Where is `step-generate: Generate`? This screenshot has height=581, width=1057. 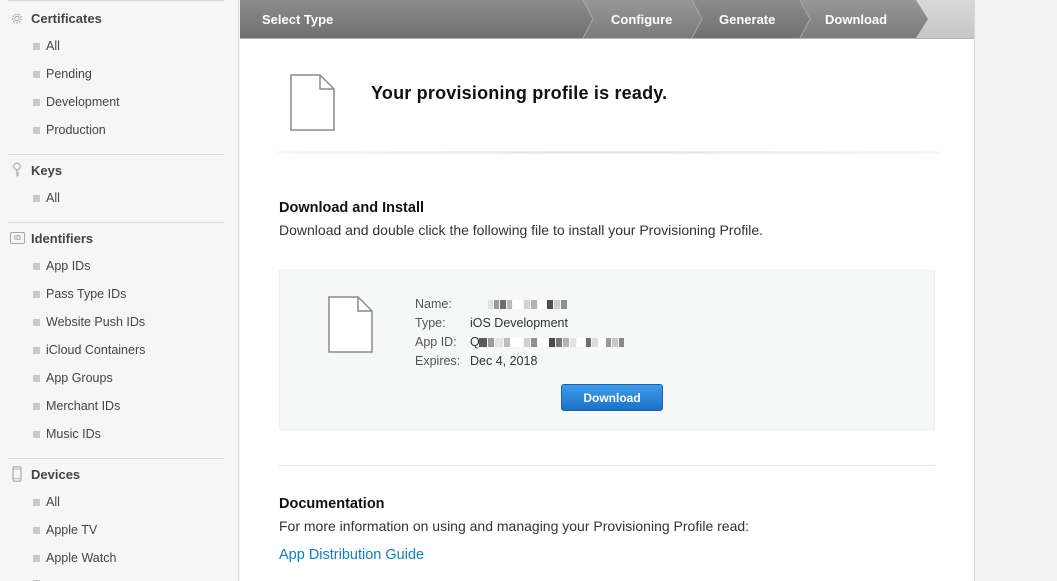
step-generate: Generate is located at coordinates (747, 19).